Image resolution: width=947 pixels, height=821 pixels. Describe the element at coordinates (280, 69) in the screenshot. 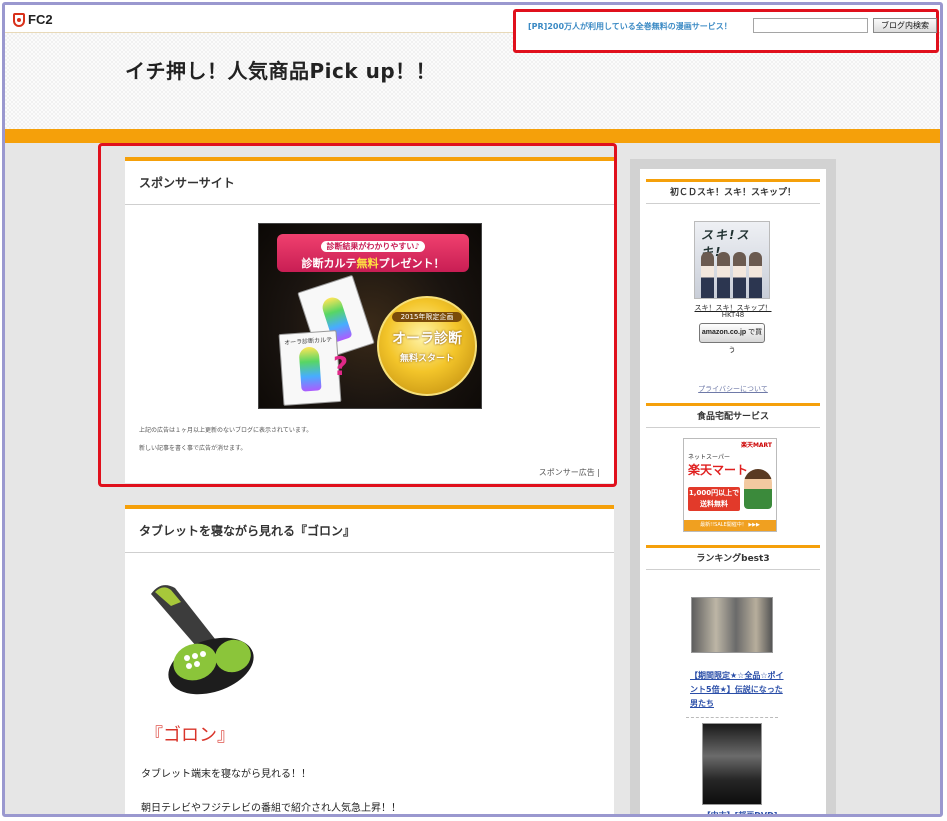

I see `blog-title: イチ押し！人気商品Pick up！！` at that location.